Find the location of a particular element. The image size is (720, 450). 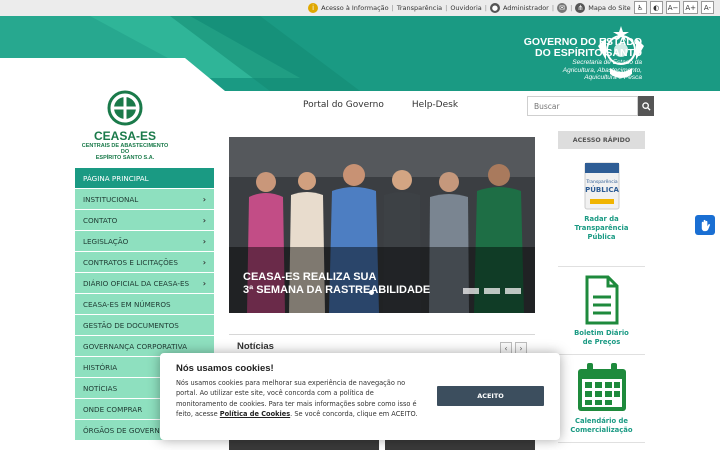

sidebar-item-contratos-licitacoes: Contratos e Licitações › is located at coordinates (144, 262).